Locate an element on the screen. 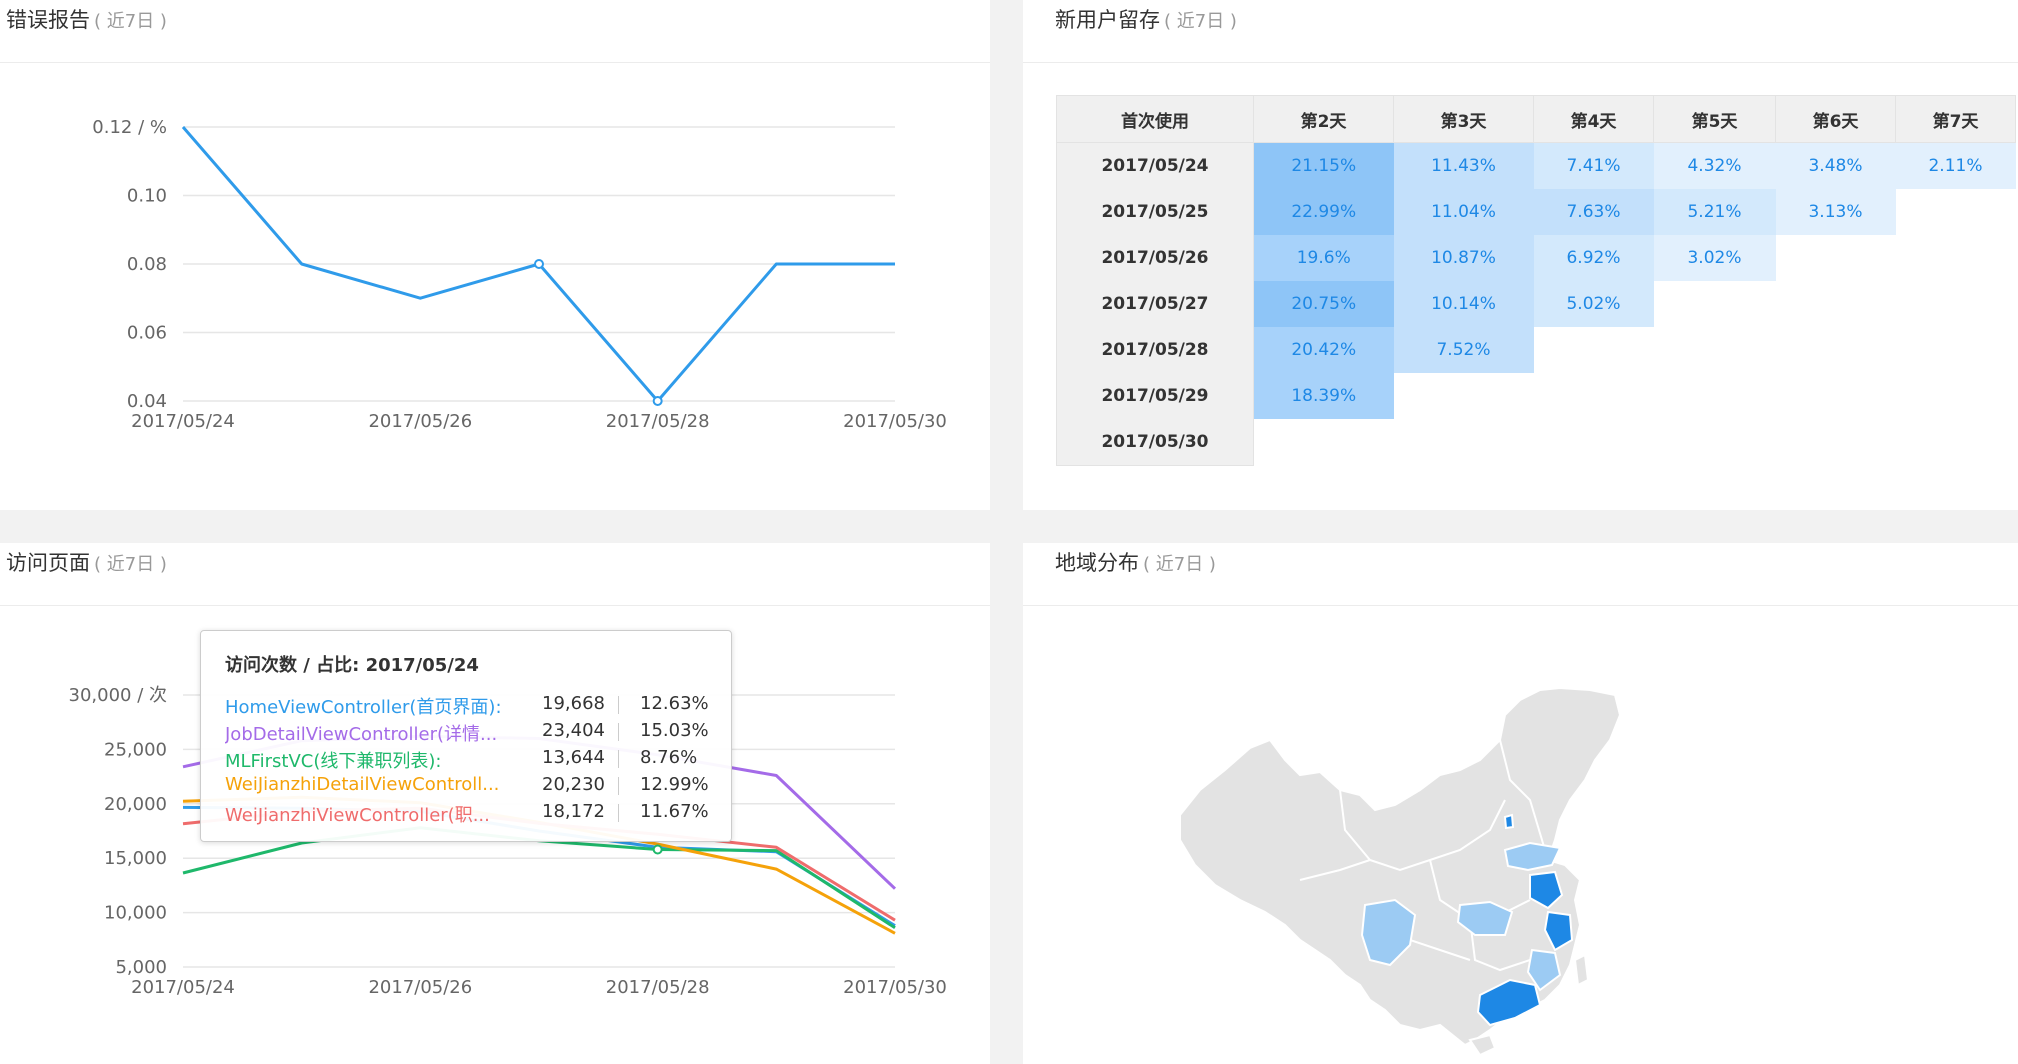  retention-value-cell: 20.75% is located at coordinates (1323, 304).